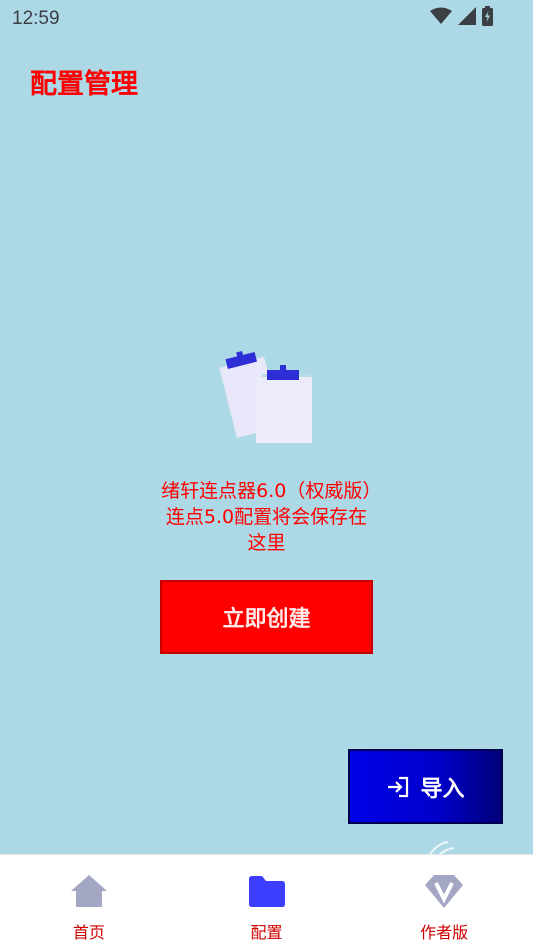 The height and width of the screenshot is (947, 533). I want to click on import-button: 导入, so click(425, 786).